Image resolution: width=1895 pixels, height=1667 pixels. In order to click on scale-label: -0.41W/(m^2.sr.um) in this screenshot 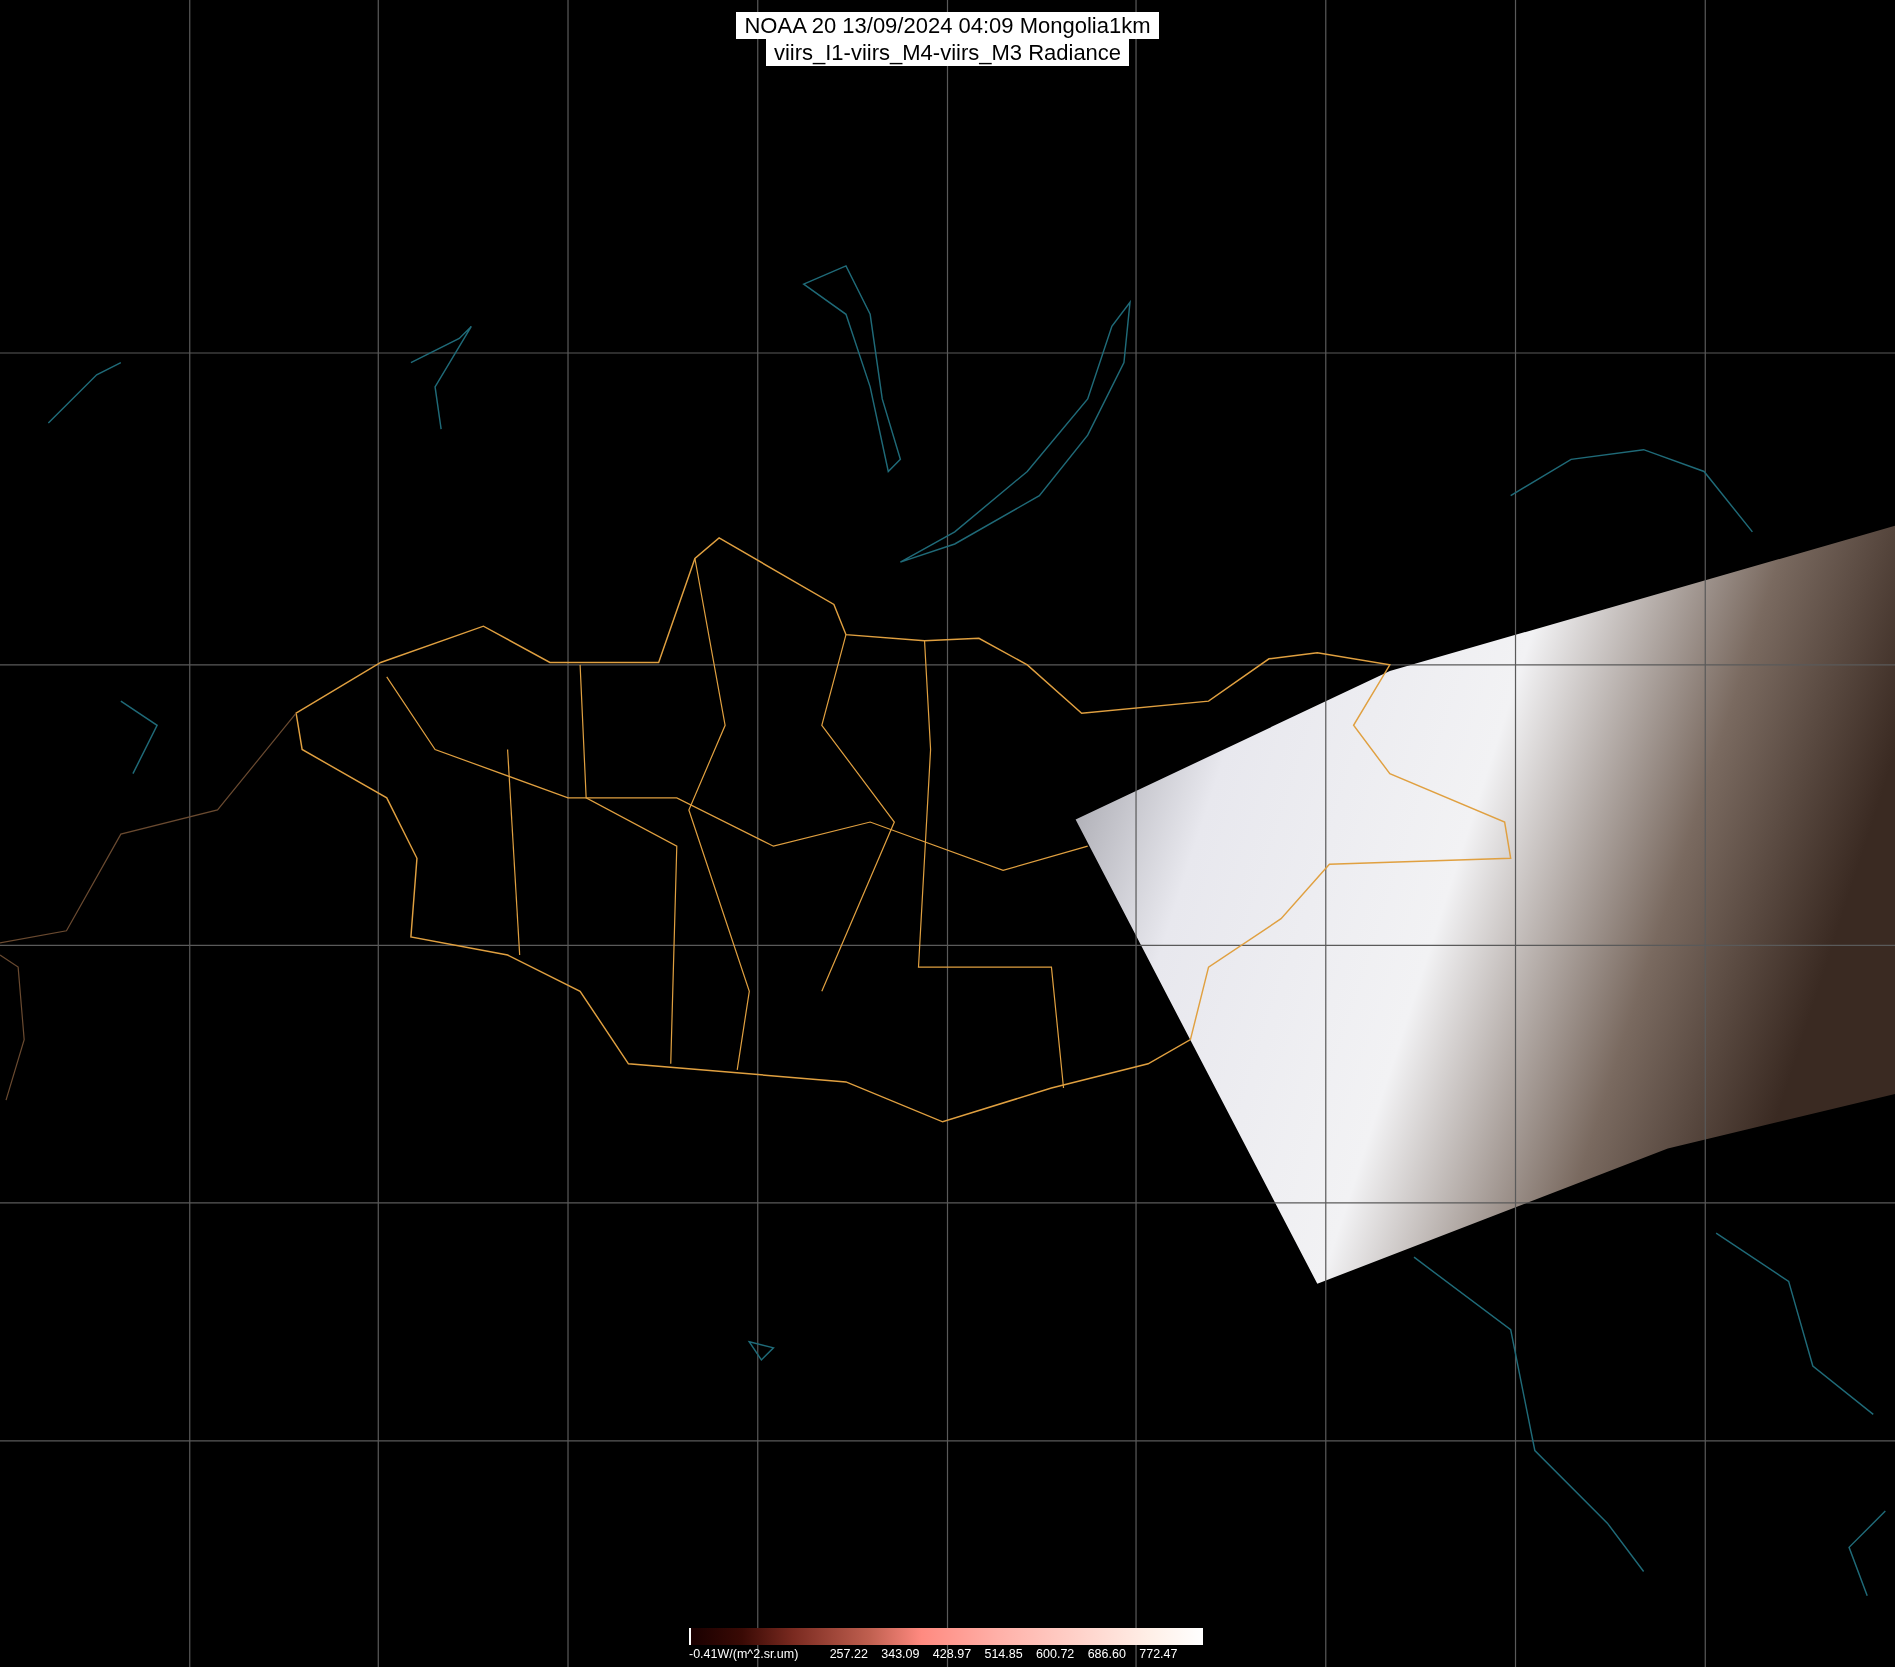, I will do `click(744, 1654)`.